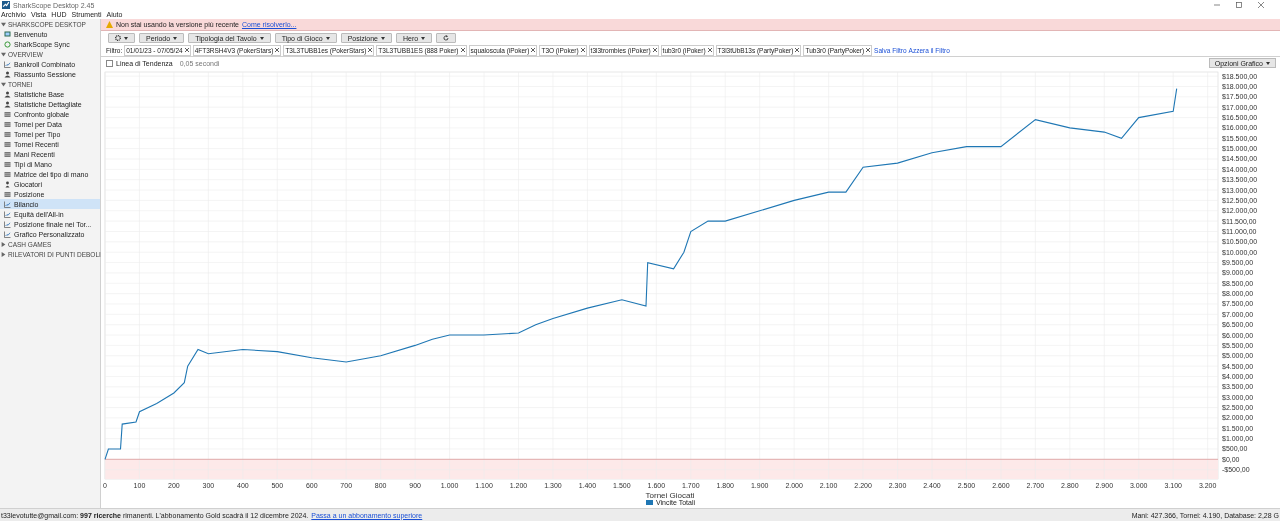 This screenshot has width=1280, height=521. Describe the element at coordinates (7, 34) in the screenshot. I see `monitor-icon` at that location.